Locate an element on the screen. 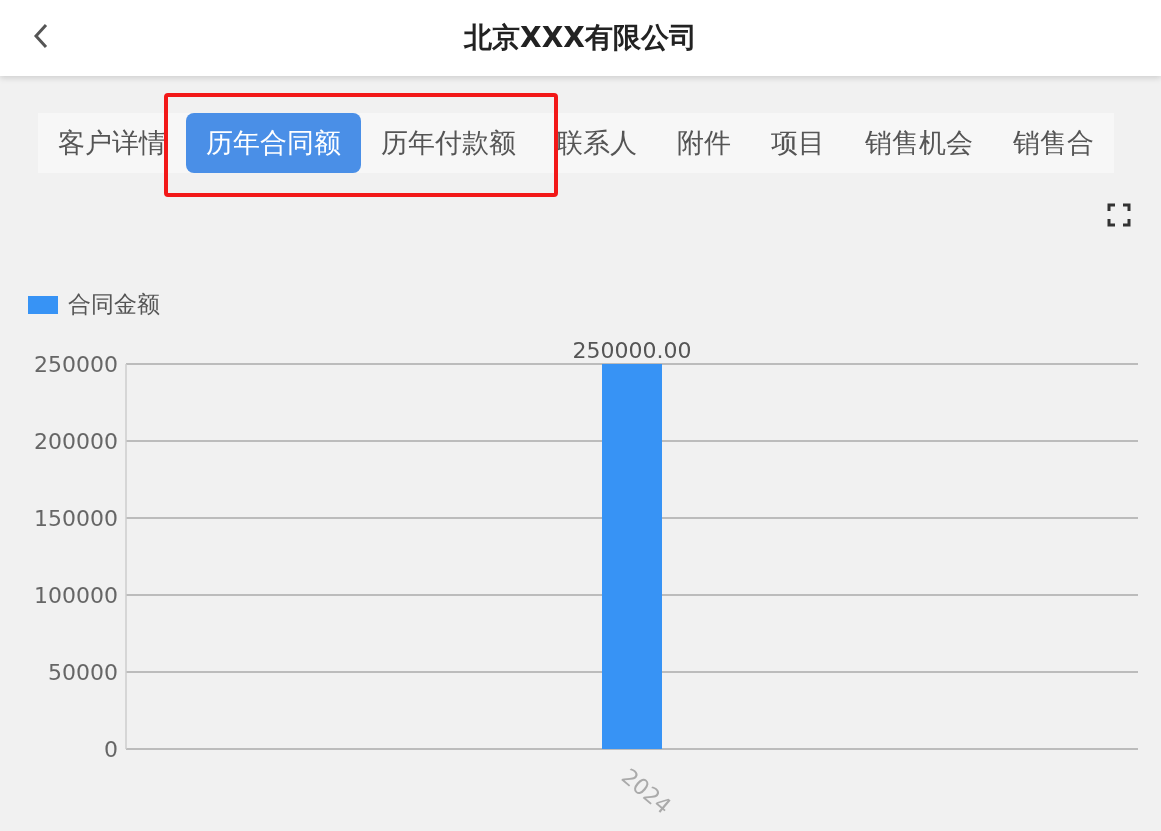 This screenshot has width=1161, height=831. tab: 联系人 is located at coordinates (596, 143).